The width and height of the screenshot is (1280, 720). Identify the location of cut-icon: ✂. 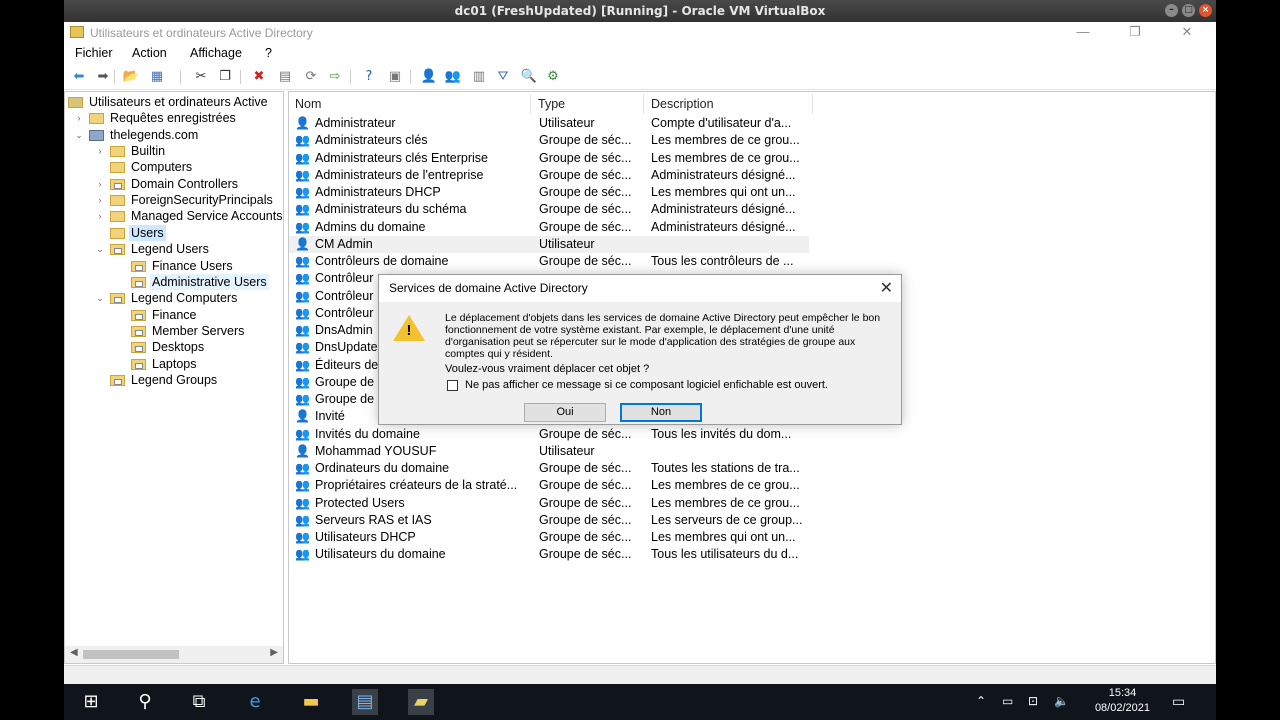
(201, 76).